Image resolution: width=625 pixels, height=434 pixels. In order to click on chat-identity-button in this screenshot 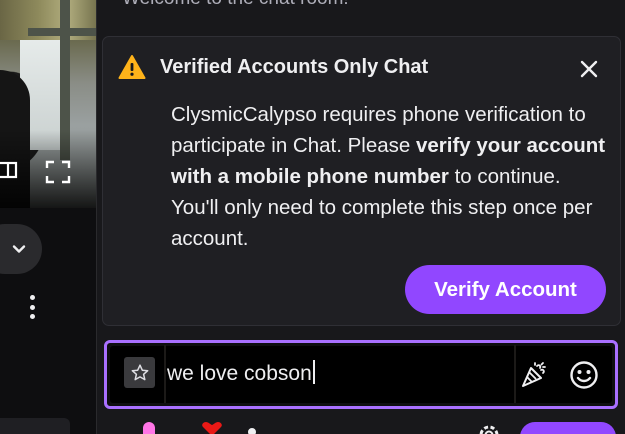, I will do `click(139, 372)`.